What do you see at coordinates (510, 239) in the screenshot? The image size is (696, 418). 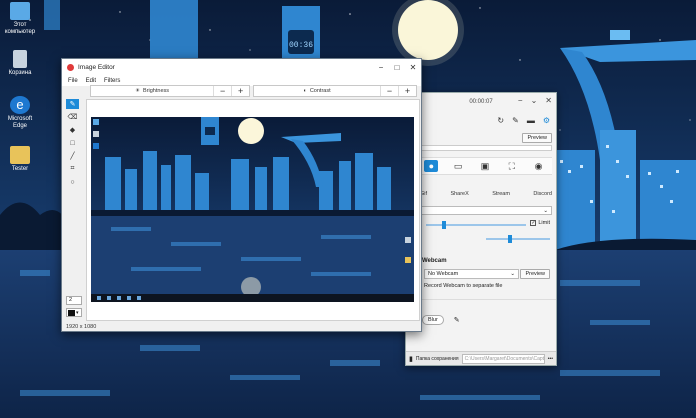 I see `fps-slider-thumb` at bounding box center [510, 239].